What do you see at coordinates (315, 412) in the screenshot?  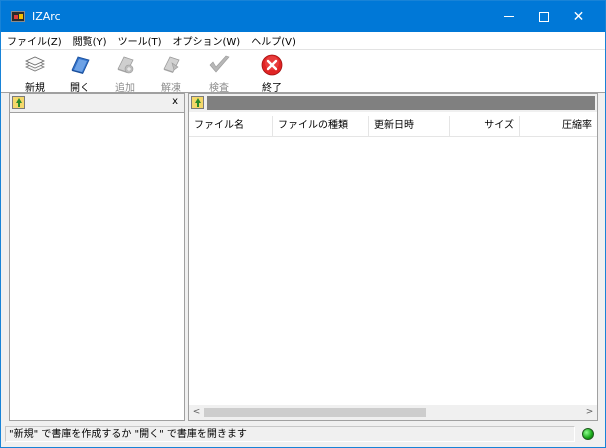 I see `scrollbar-thumb` at bounding box center [315, 412].